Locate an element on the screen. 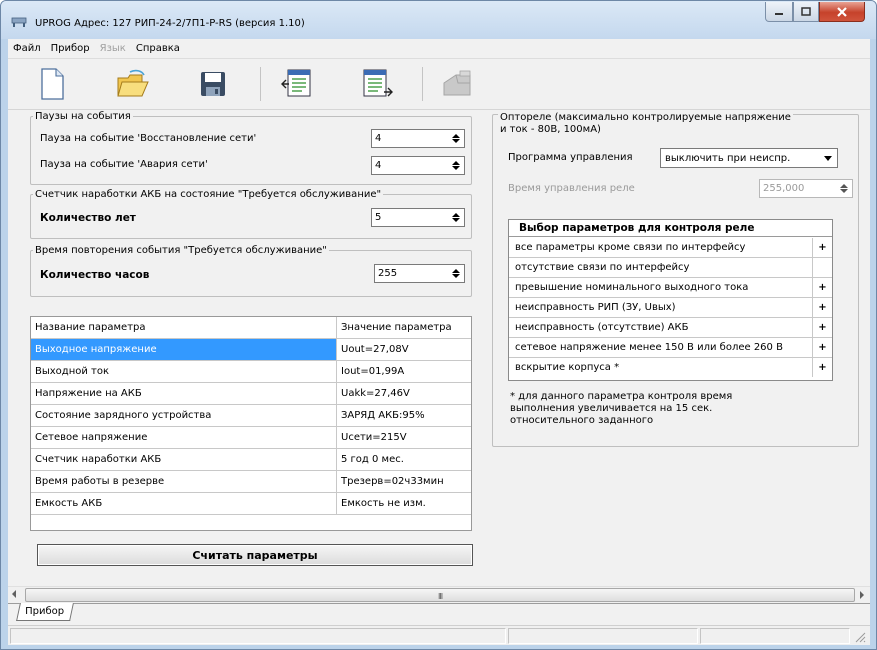  fault-pause-label: Пауза на событие 'Авария сети' is located at coordinates (124, 164).